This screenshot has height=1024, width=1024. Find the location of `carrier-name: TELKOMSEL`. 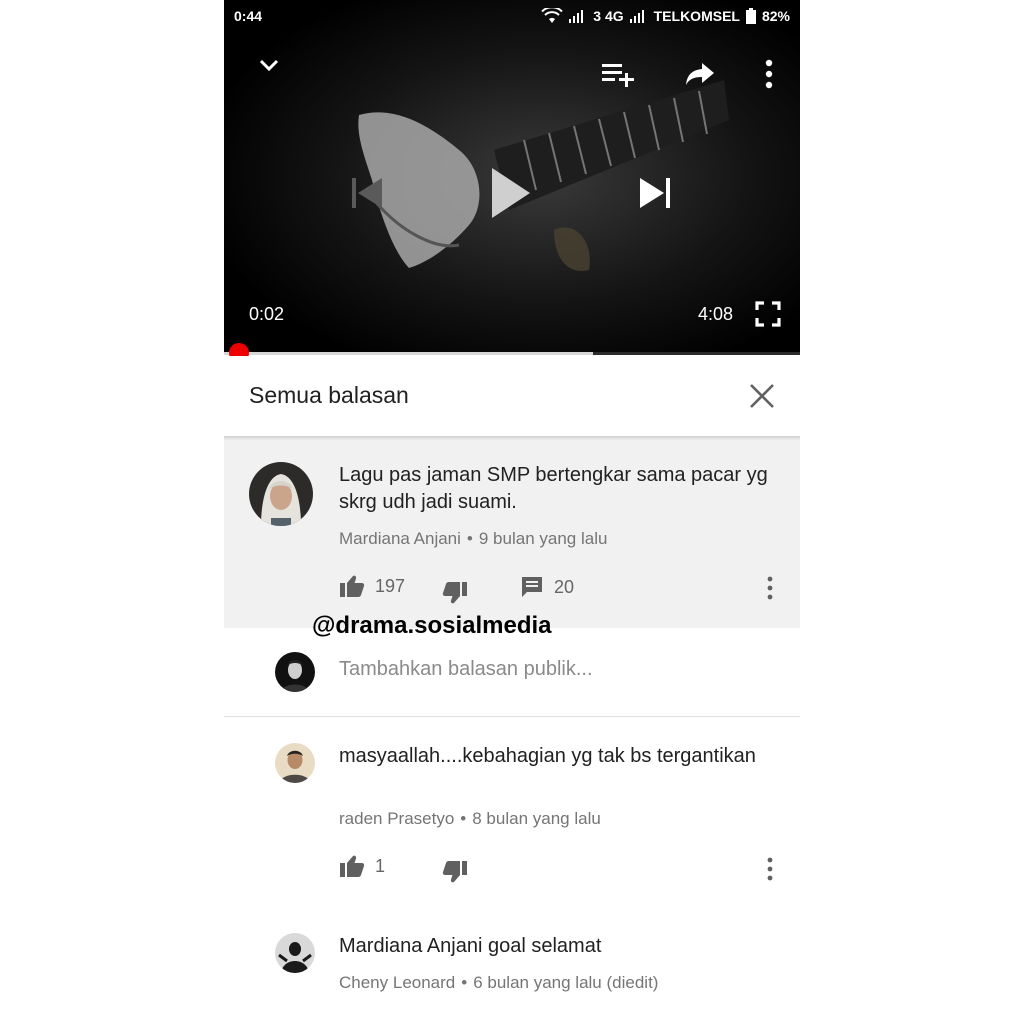

carrier-name: TELKOMSEL is located at coordinates (696, 16).